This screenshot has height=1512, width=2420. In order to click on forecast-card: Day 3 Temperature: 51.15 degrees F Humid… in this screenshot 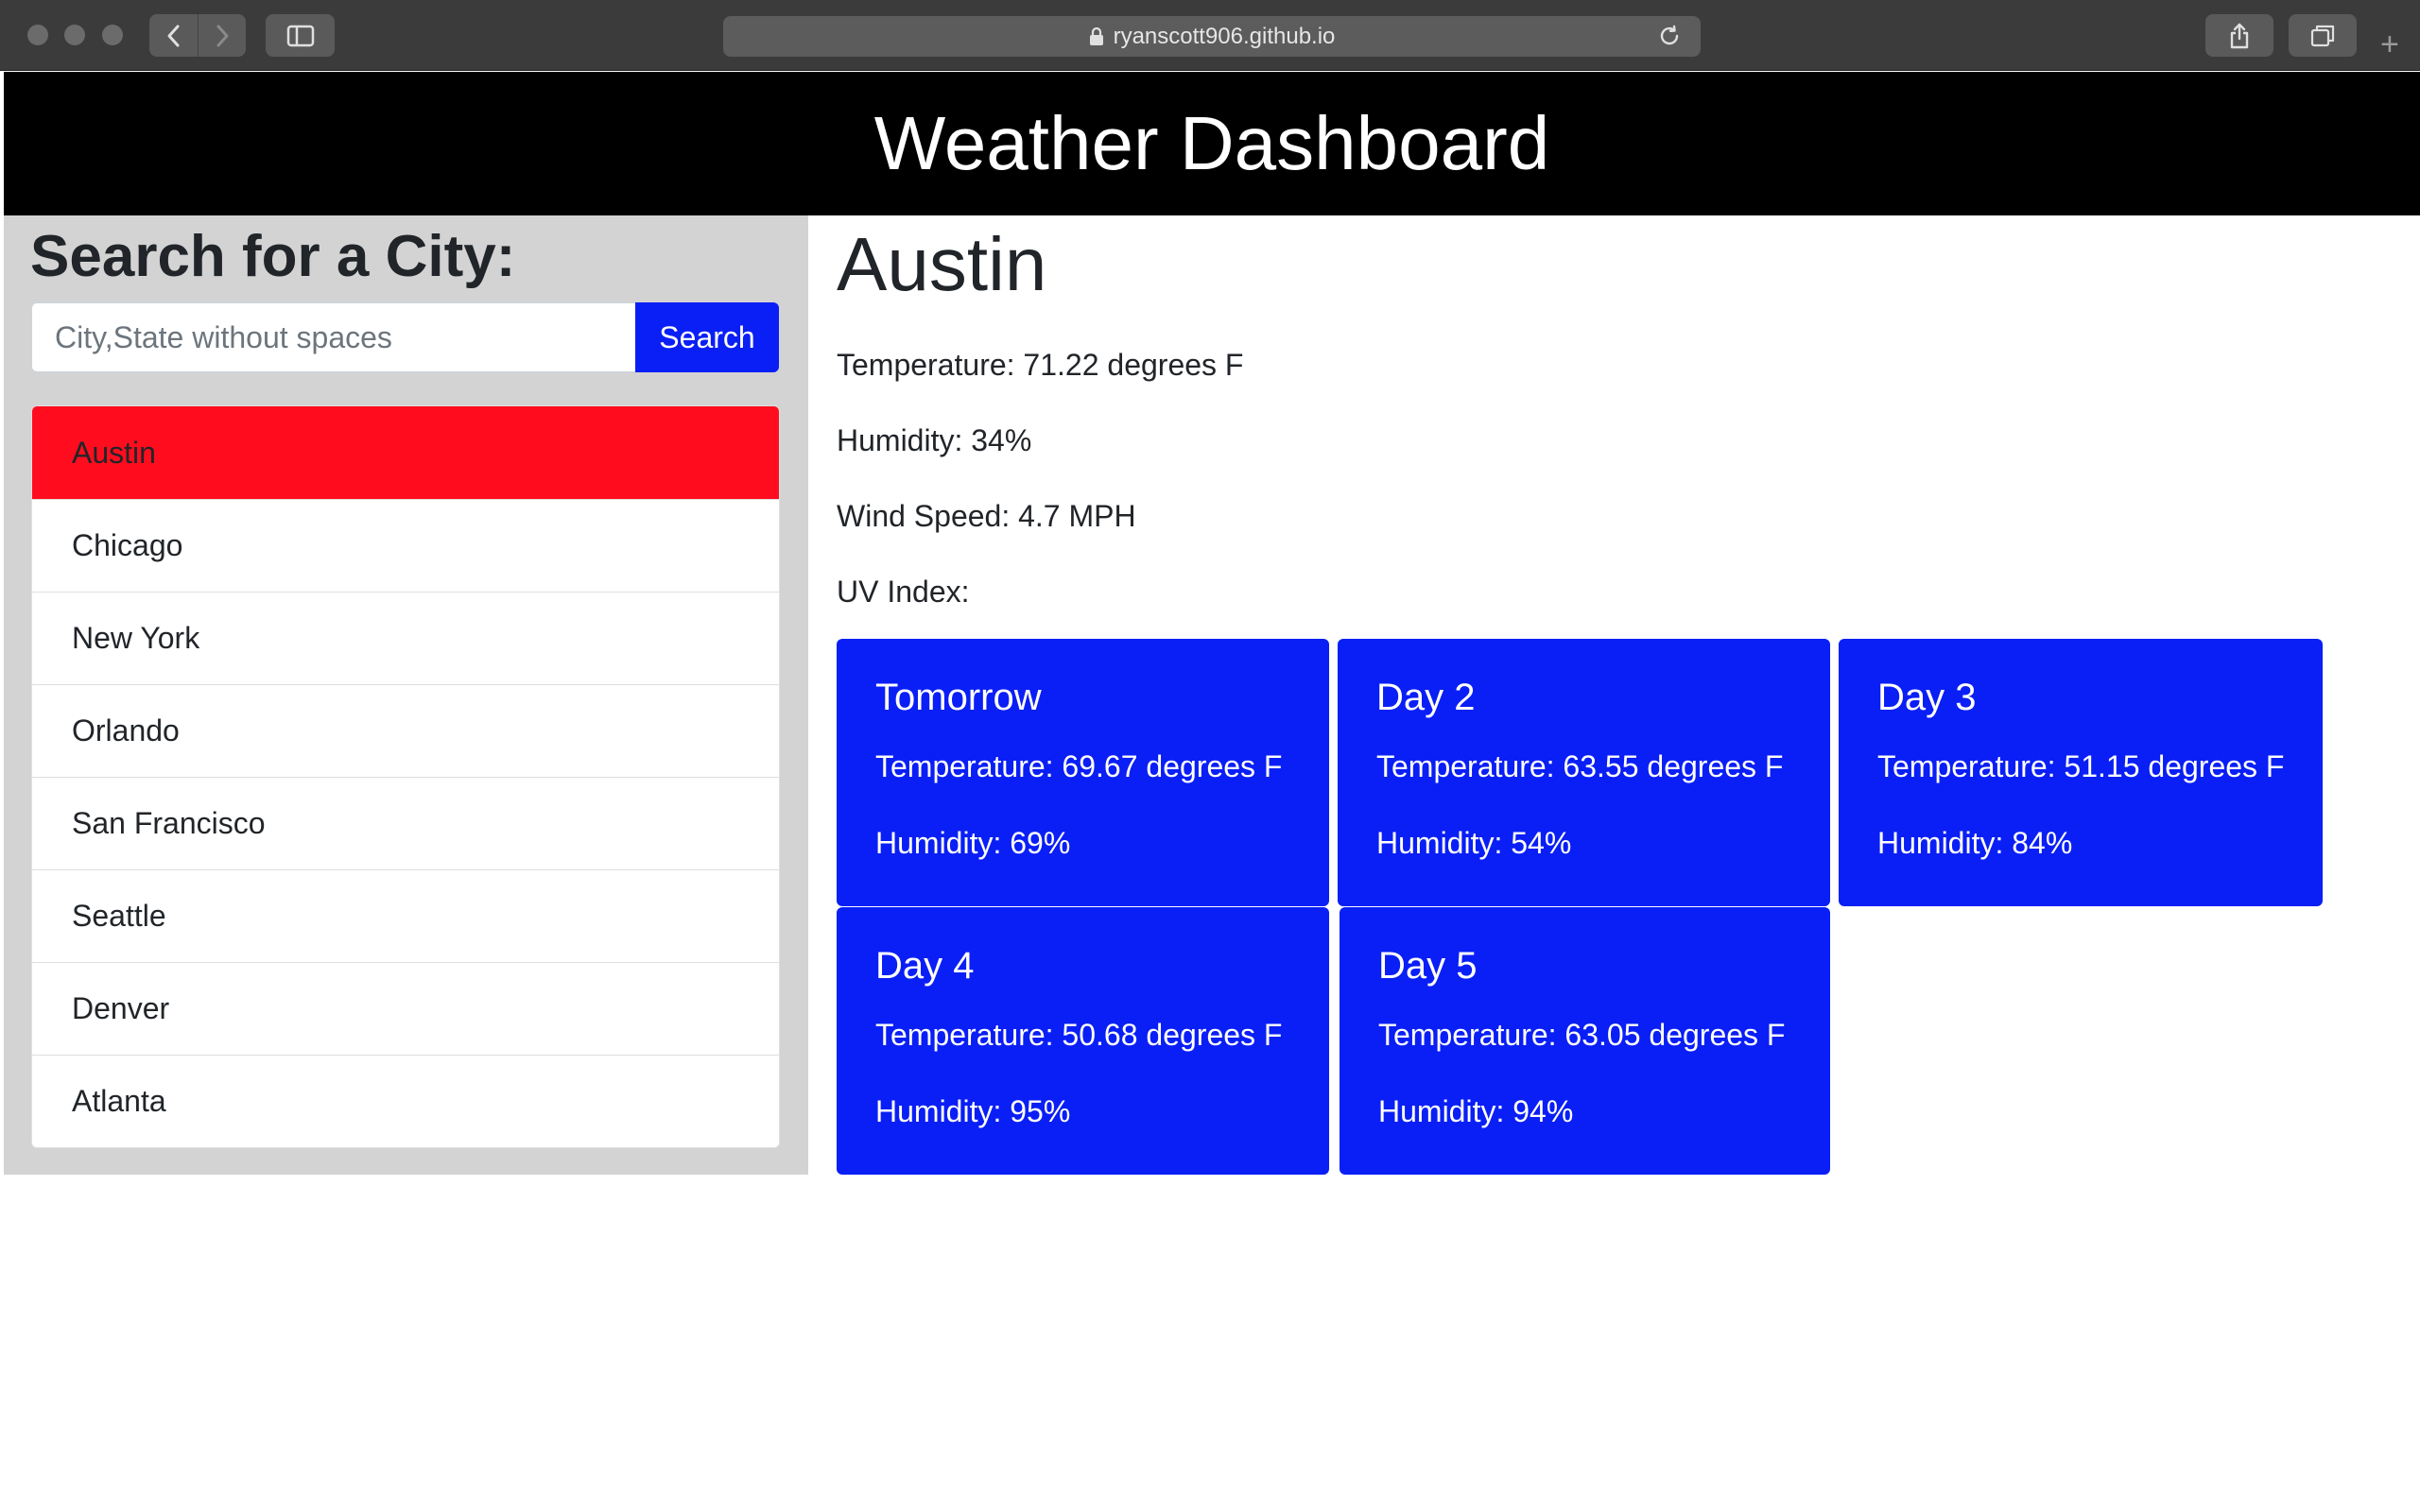, I will do `click(2081, 772)`.